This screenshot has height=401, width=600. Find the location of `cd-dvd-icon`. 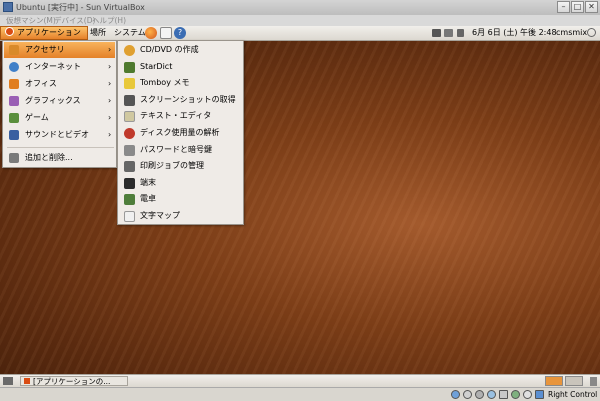

cd-dvd-icon is located at coordinates (129, 50).